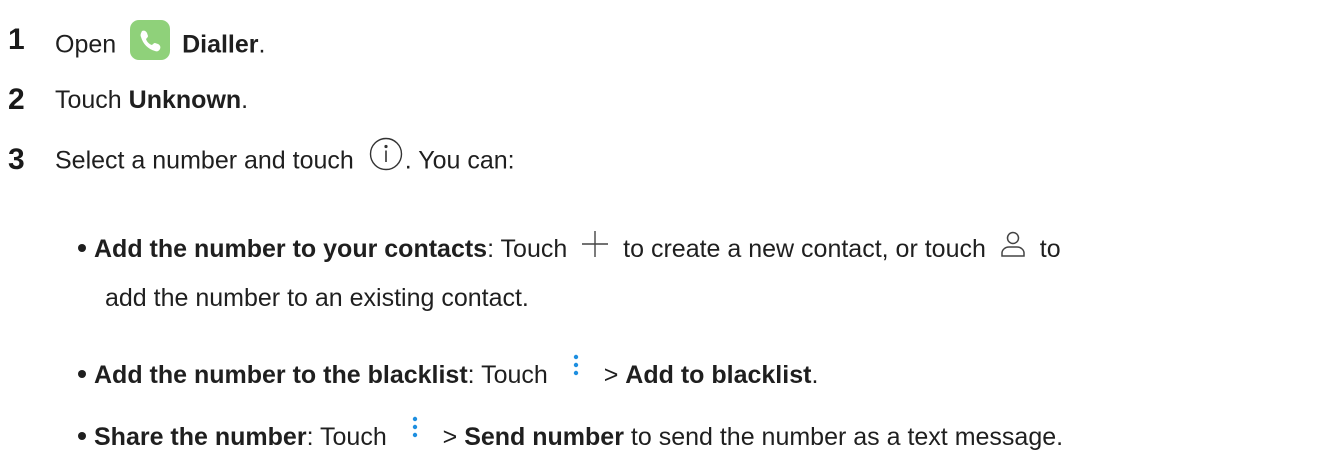 Image resolution: width=1333 pixels, height=464 pixels. I want to click on info-icon, so click(386, 154).